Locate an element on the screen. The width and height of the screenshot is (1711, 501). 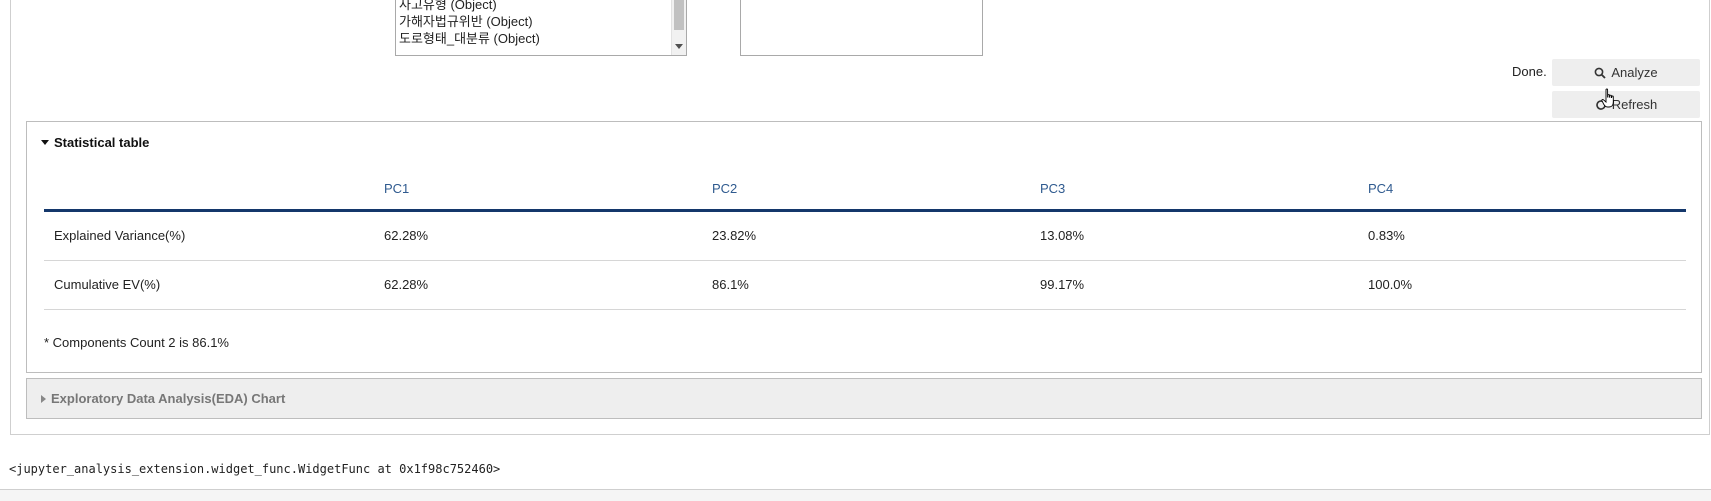
panel-title: Statistical table is located at coordinates (102, 142).